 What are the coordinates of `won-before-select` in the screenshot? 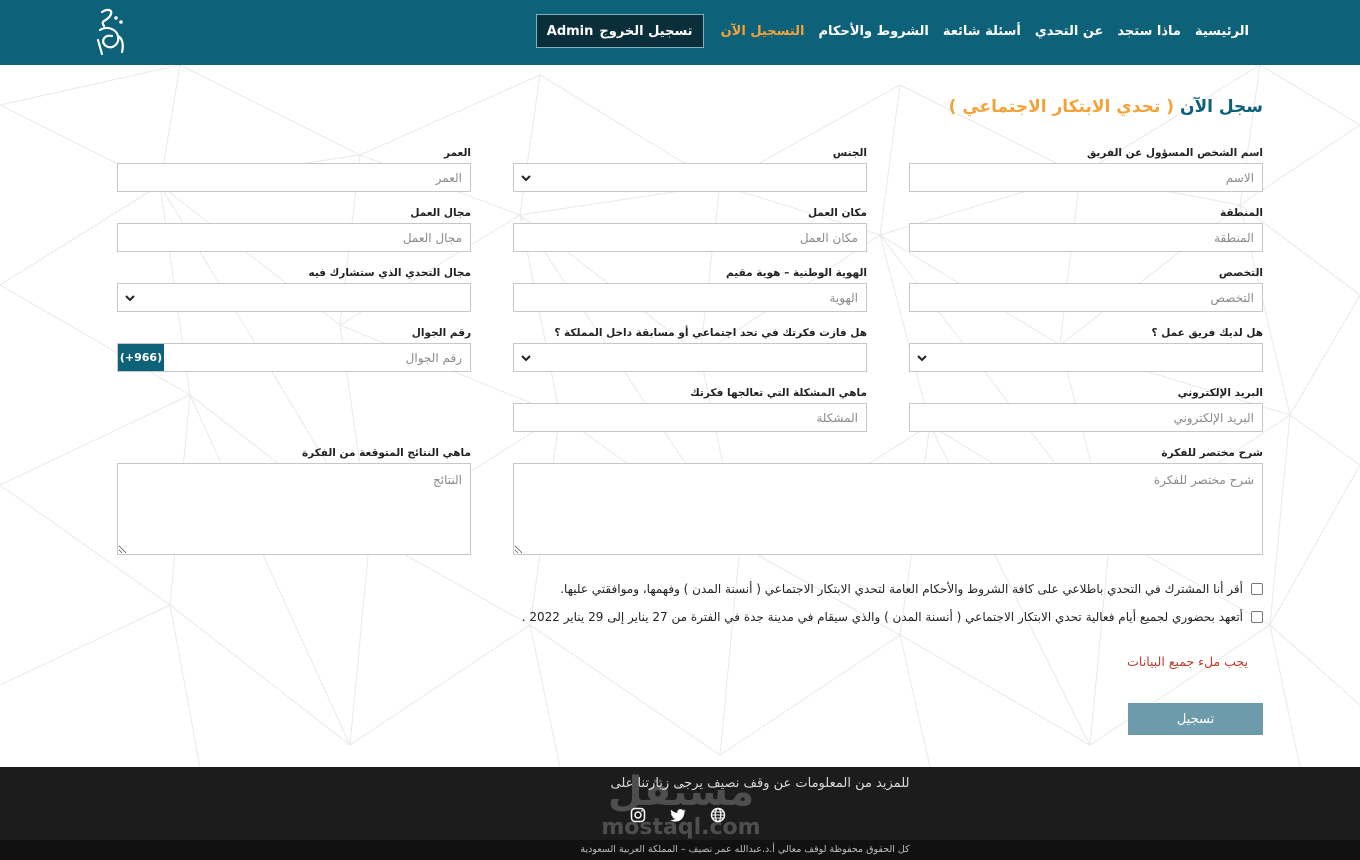 It's located at (690, 357).